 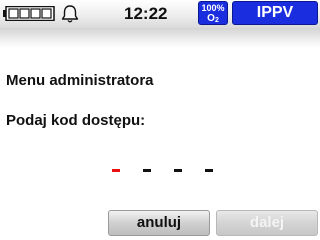 I want to click on oxygen-label: O2, so click(x=213, y=19).